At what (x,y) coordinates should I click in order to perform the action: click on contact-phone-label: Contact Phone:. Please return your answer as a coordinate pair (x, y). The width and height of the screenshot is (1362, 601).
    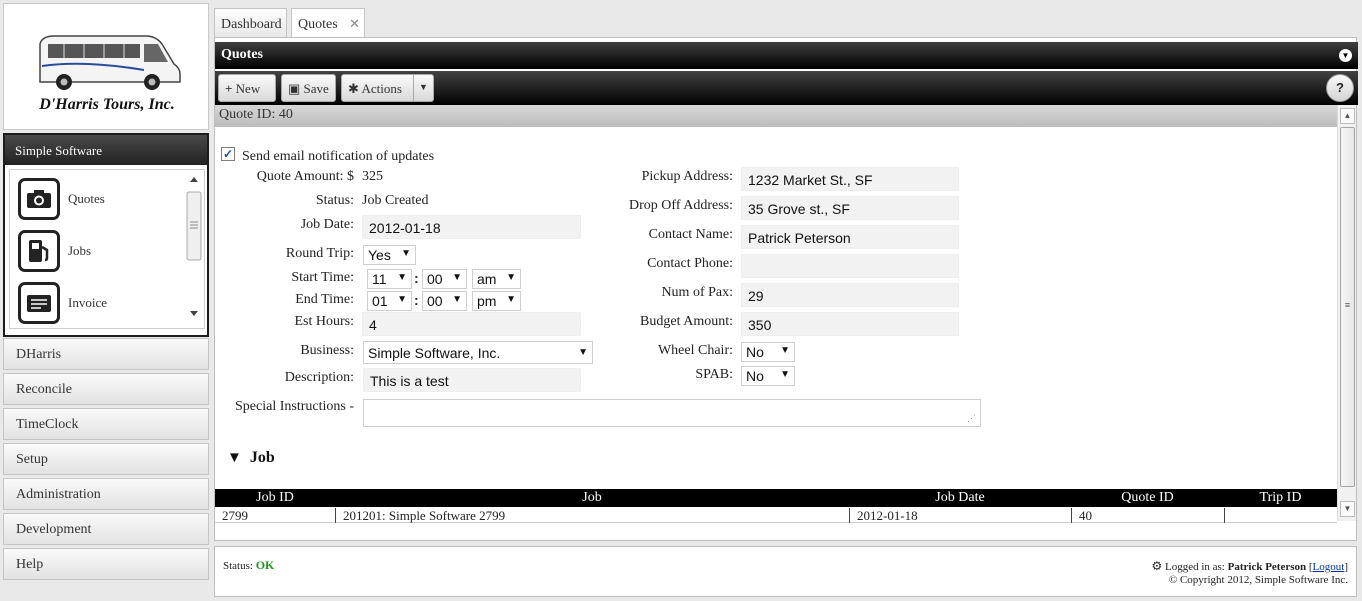
    Looking at the image, I should click on (690, 263).